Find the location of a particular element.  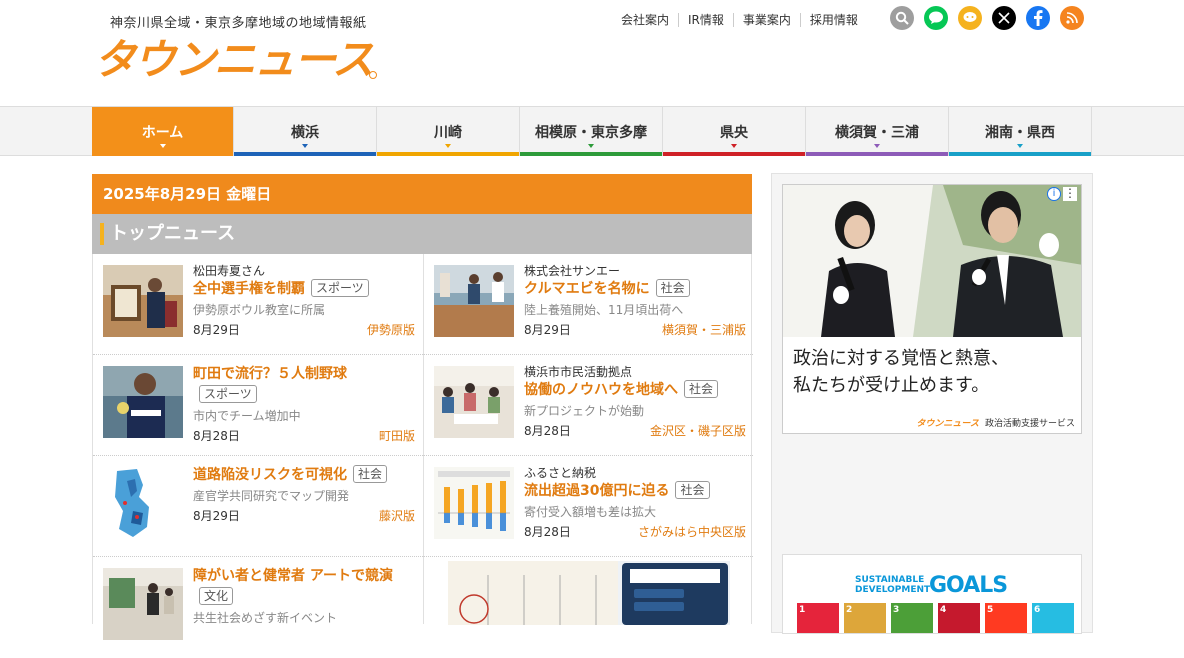

news-card: 障がい者と健常者 アートで競演文化 共生社会めざす新イベント is located at coordinates (258, 607).